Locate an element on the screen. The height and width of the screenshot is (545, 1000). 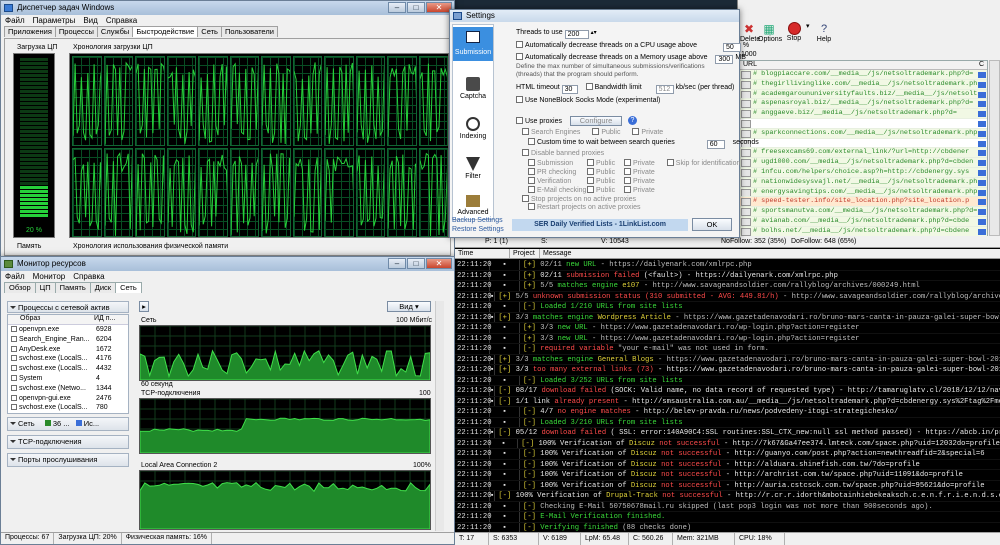
verification-checkbox is located at coordinates (531, 180).